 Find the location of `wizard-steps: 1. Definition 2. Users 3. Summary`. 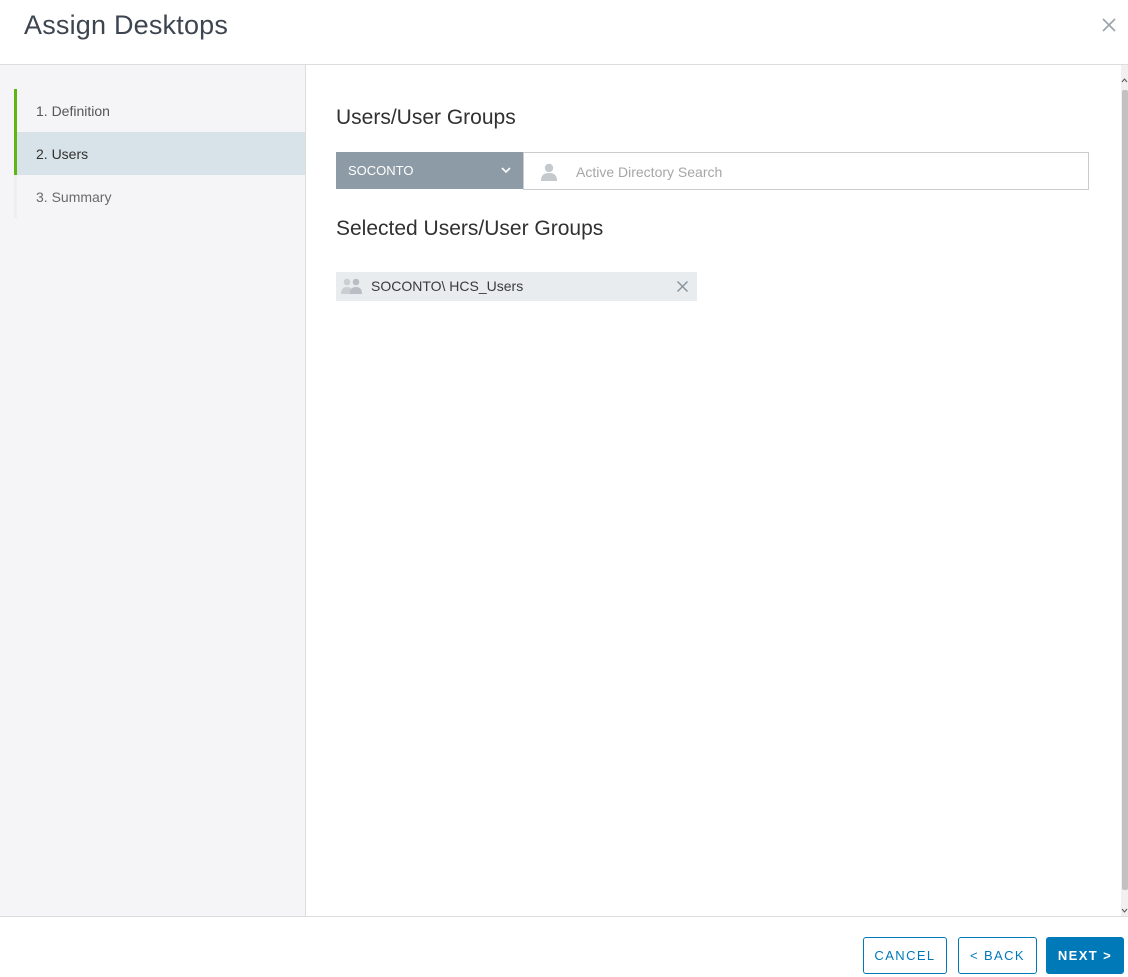

wizard-steps: 1. Definition 2. Users 3. Summary is located at coordinates (159, 153).